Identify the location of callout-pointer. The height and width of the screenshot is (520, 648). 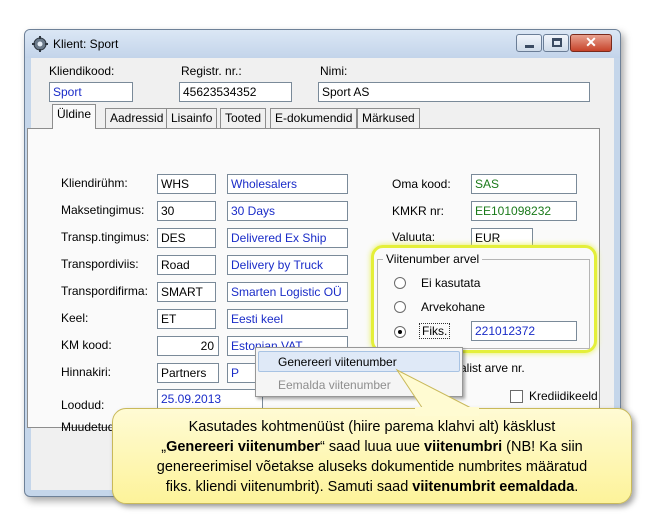
(437, 392).